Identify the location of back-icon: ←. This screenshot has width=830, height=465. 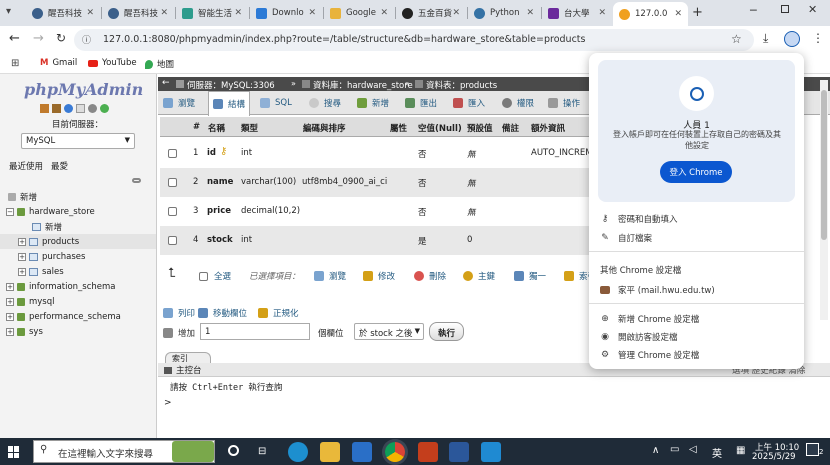
(14, 38).